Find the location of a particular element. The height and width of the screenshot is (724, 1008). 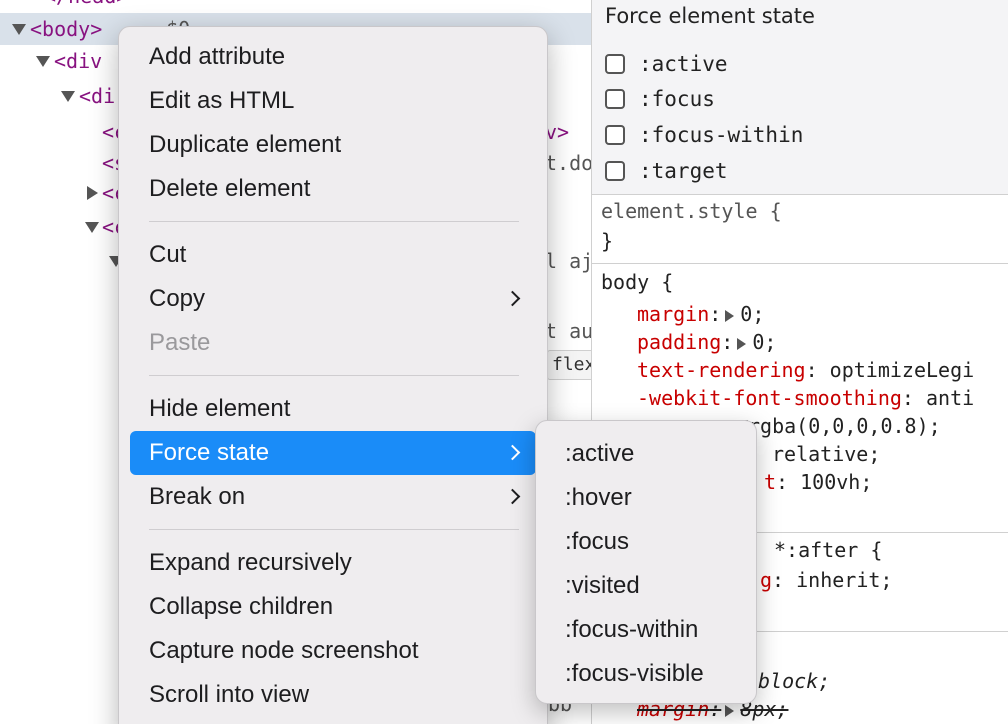

declaration-display: block; is located at coordinates (794, 681).